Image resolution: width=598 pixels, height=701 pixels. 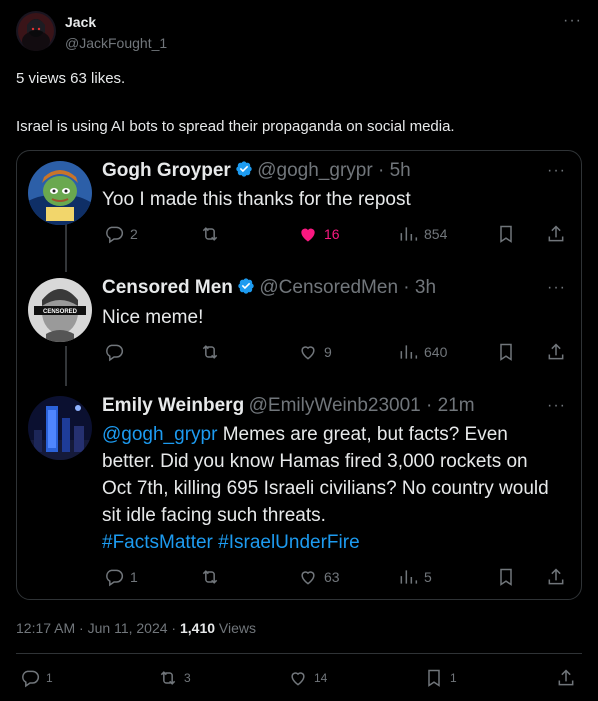 I want to click on reply-author-handle: @CensoredMen, so click(x=328, y=287).